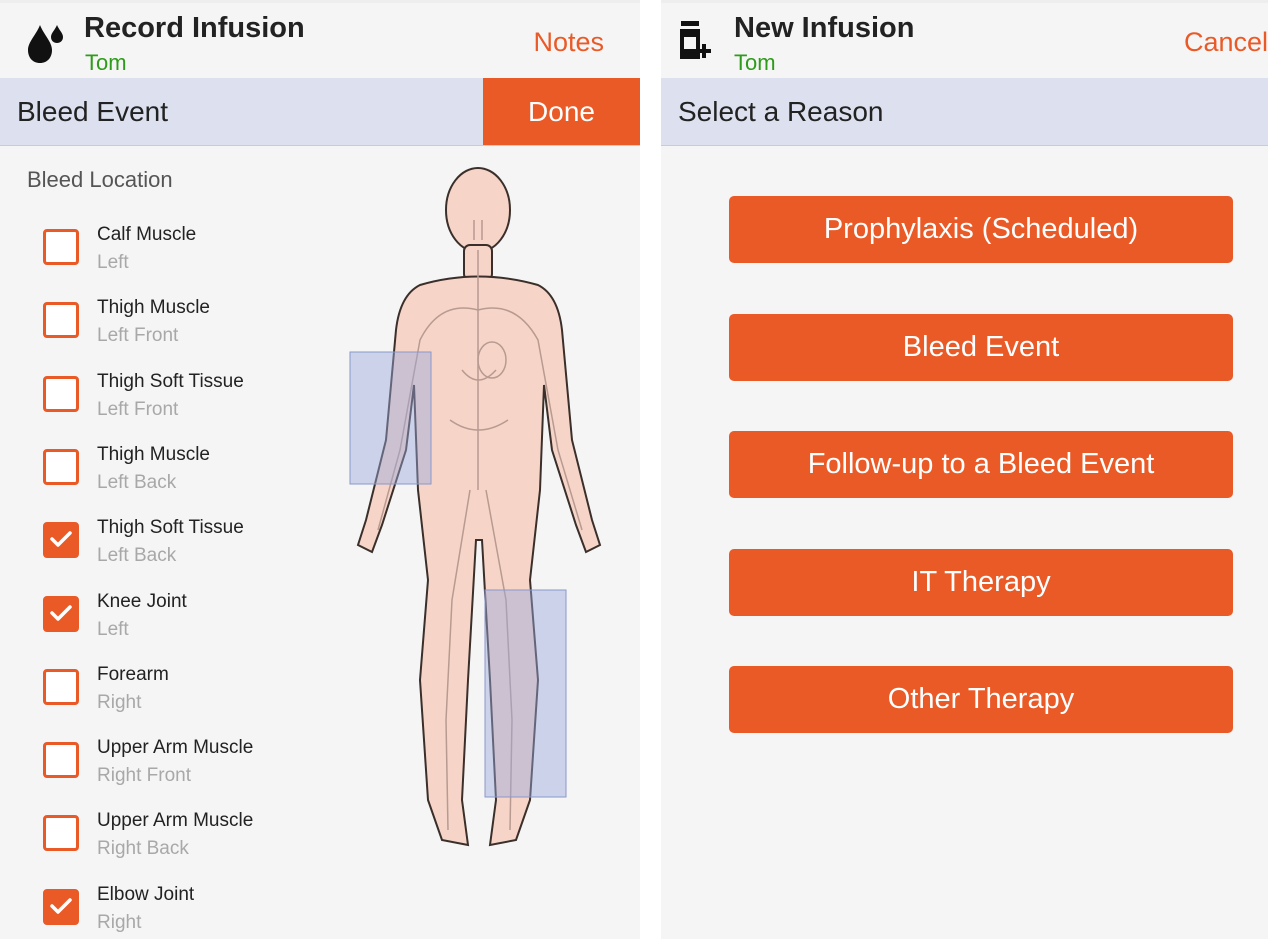  Describe the element at coordinates (165, 911) in the screenshot. I see `bleed-location-row: Elbow Joint Right` at that location.